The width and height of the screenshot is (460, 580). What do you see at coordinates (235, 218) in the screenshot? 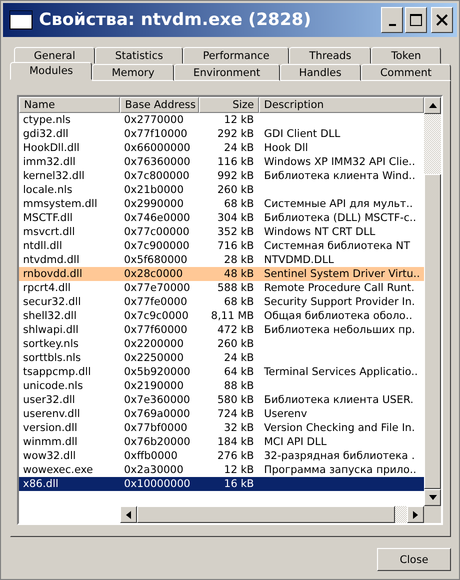
I see `table-cell: 304 kB` at bounding box center [235, 218].